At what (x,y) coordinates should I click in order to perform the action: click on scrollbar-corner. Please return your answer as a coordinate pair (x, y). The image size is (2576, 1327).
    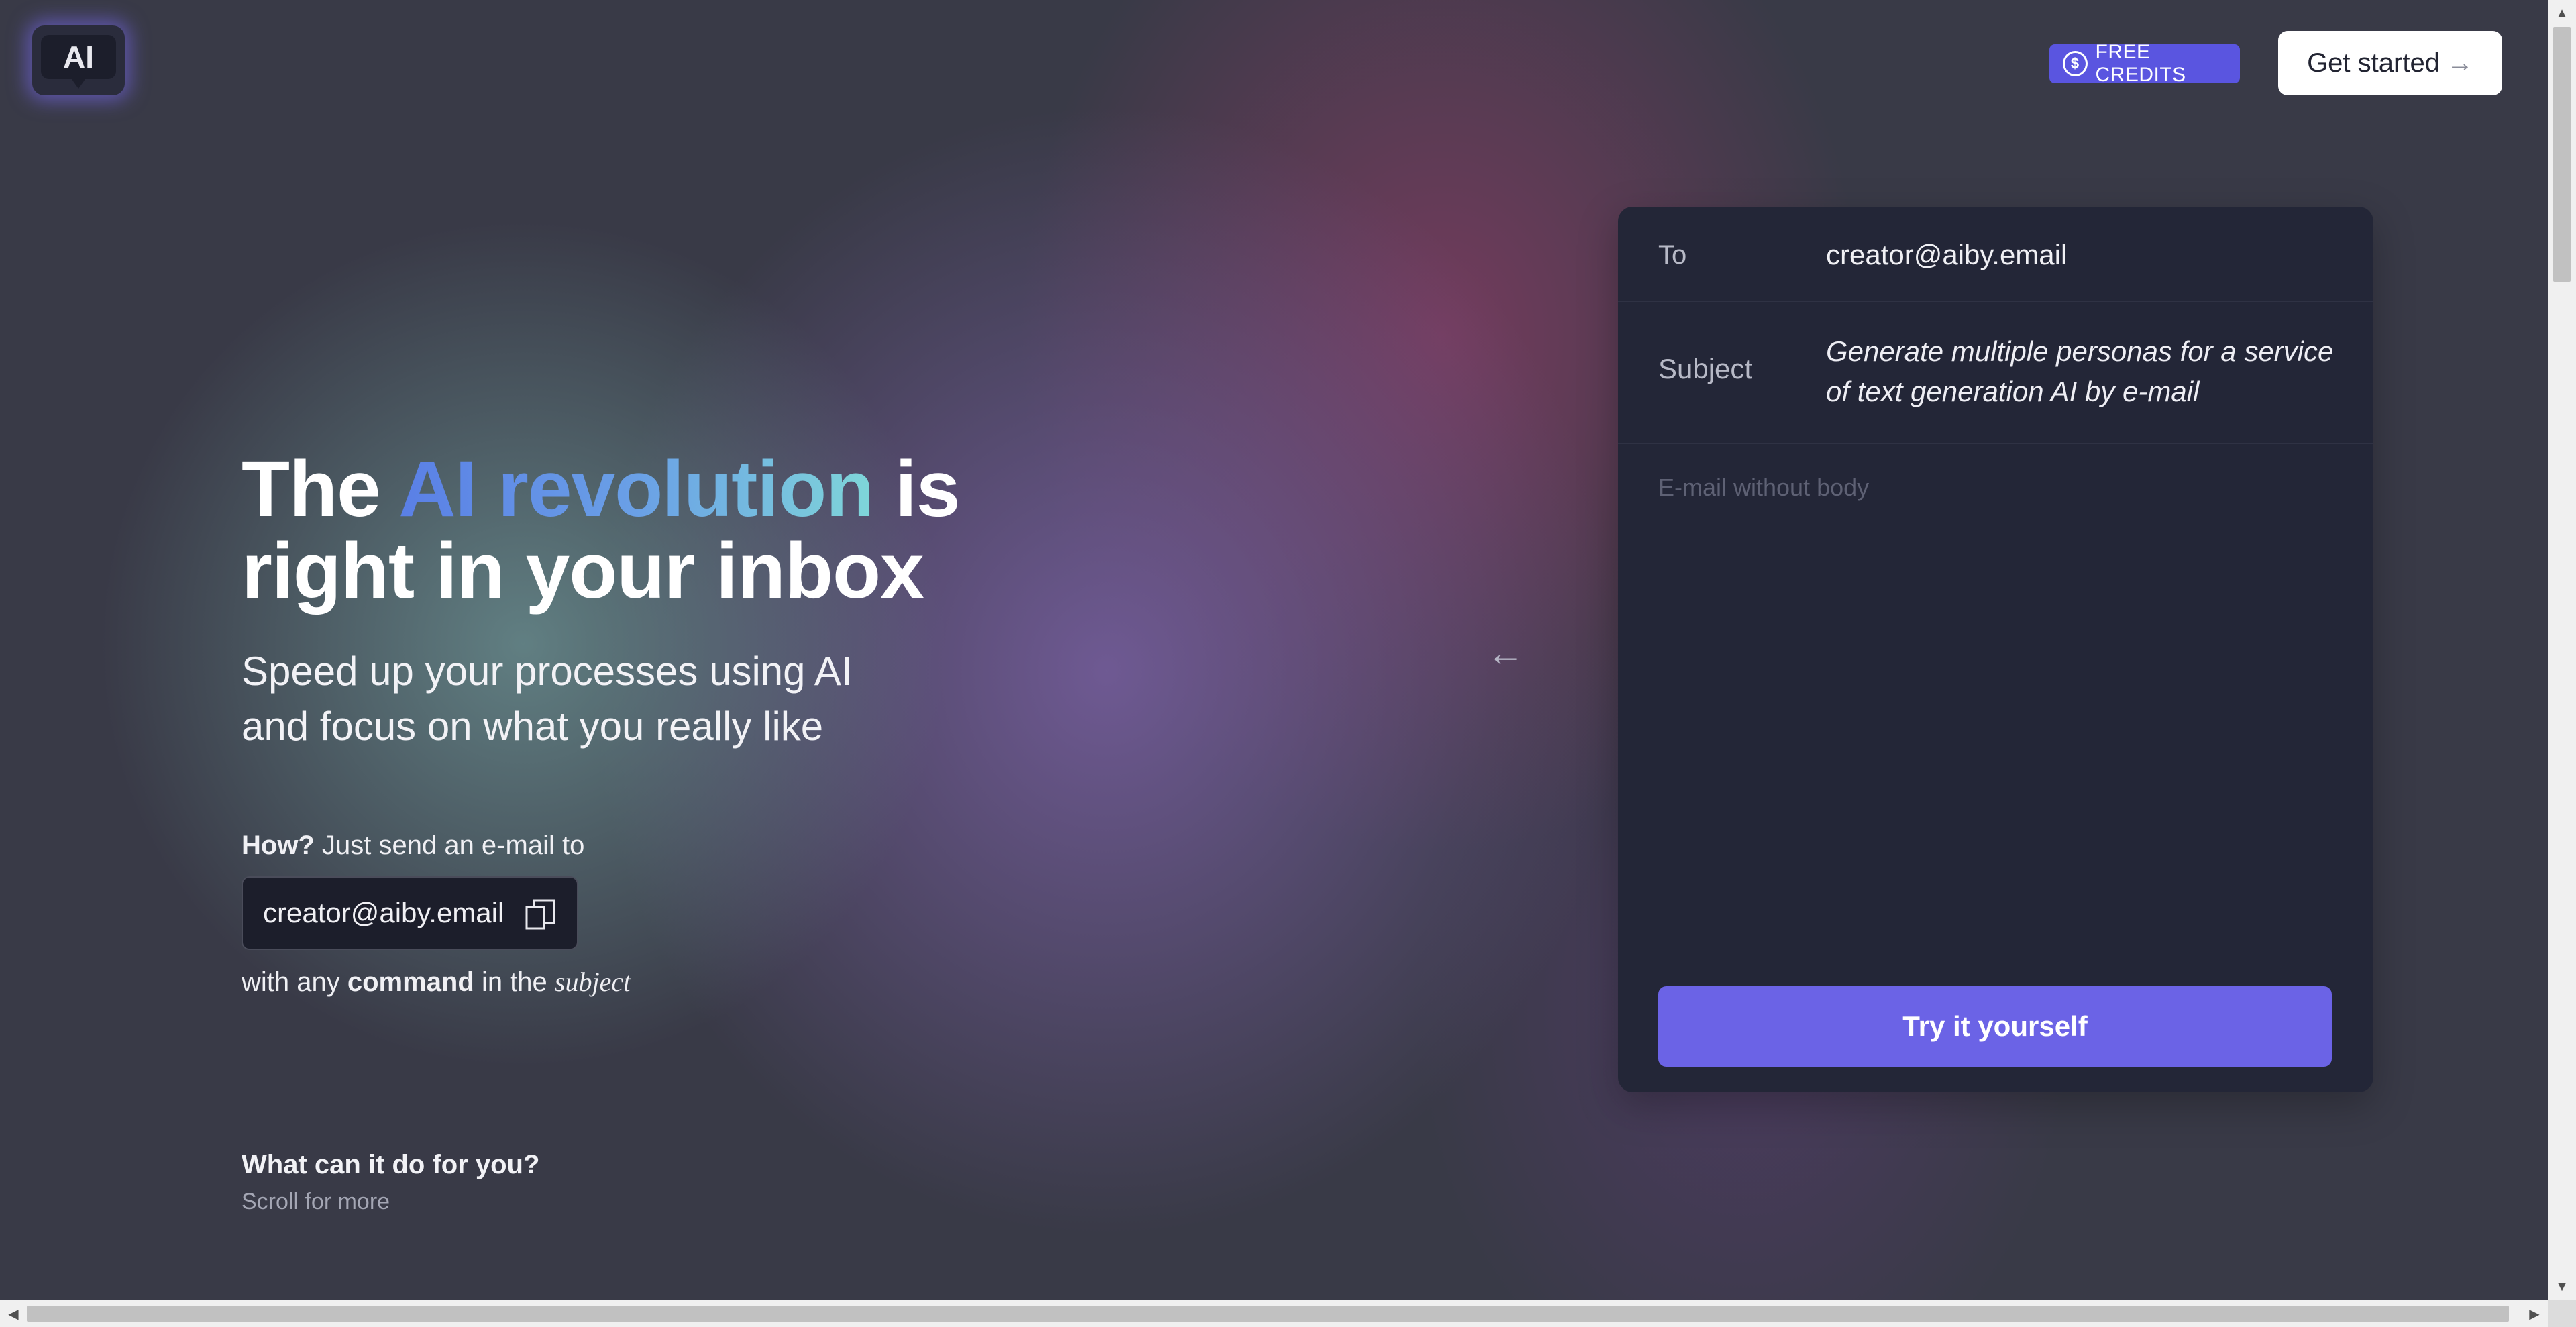
    Looking at the image, I should click on (2562, 1313).